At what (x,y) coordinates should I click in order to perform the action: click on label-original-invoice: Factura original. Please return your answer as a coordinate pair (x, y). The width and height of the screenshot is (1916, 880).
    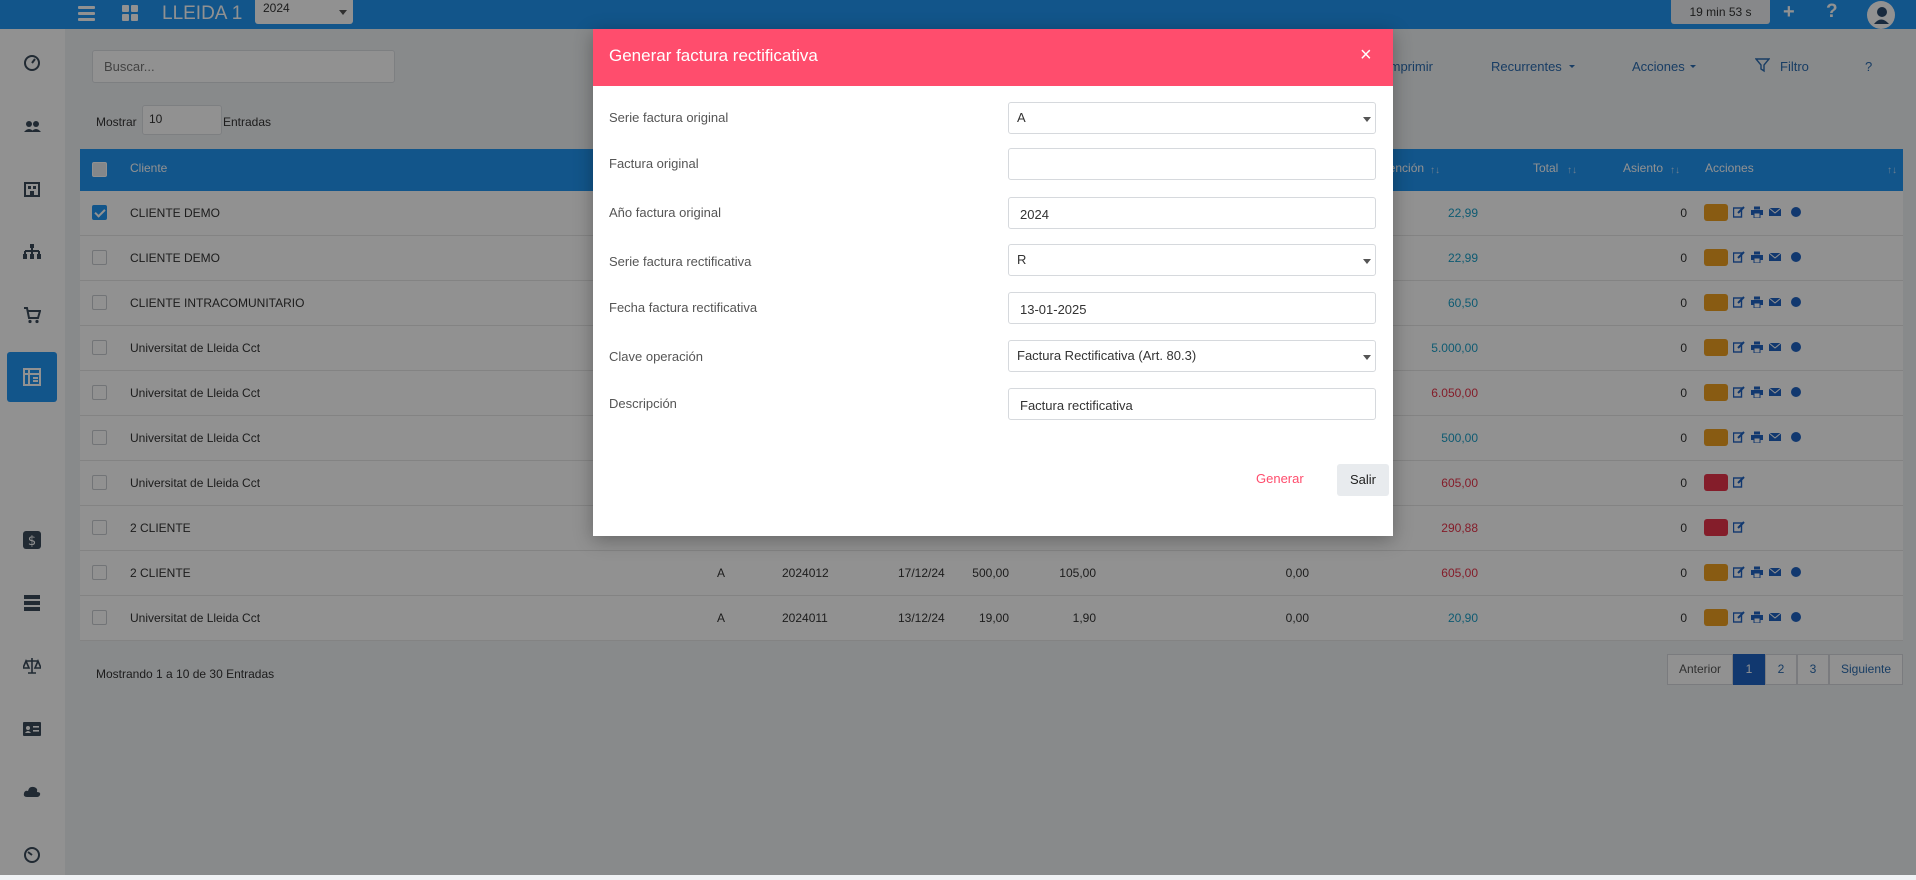
    Looking at the image, I should click on (654, 163).